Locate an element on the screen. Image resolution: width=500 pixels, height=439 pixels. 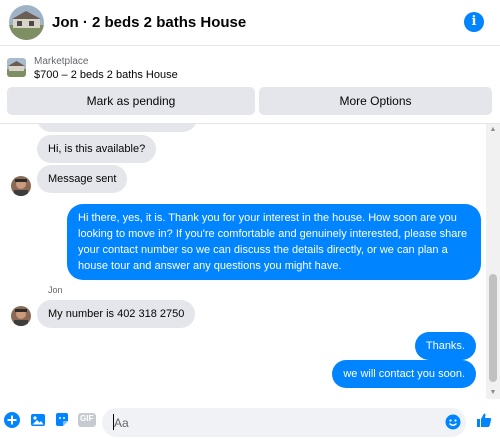
marketplace-label: Marketplace is located at coordinates (61, 61).